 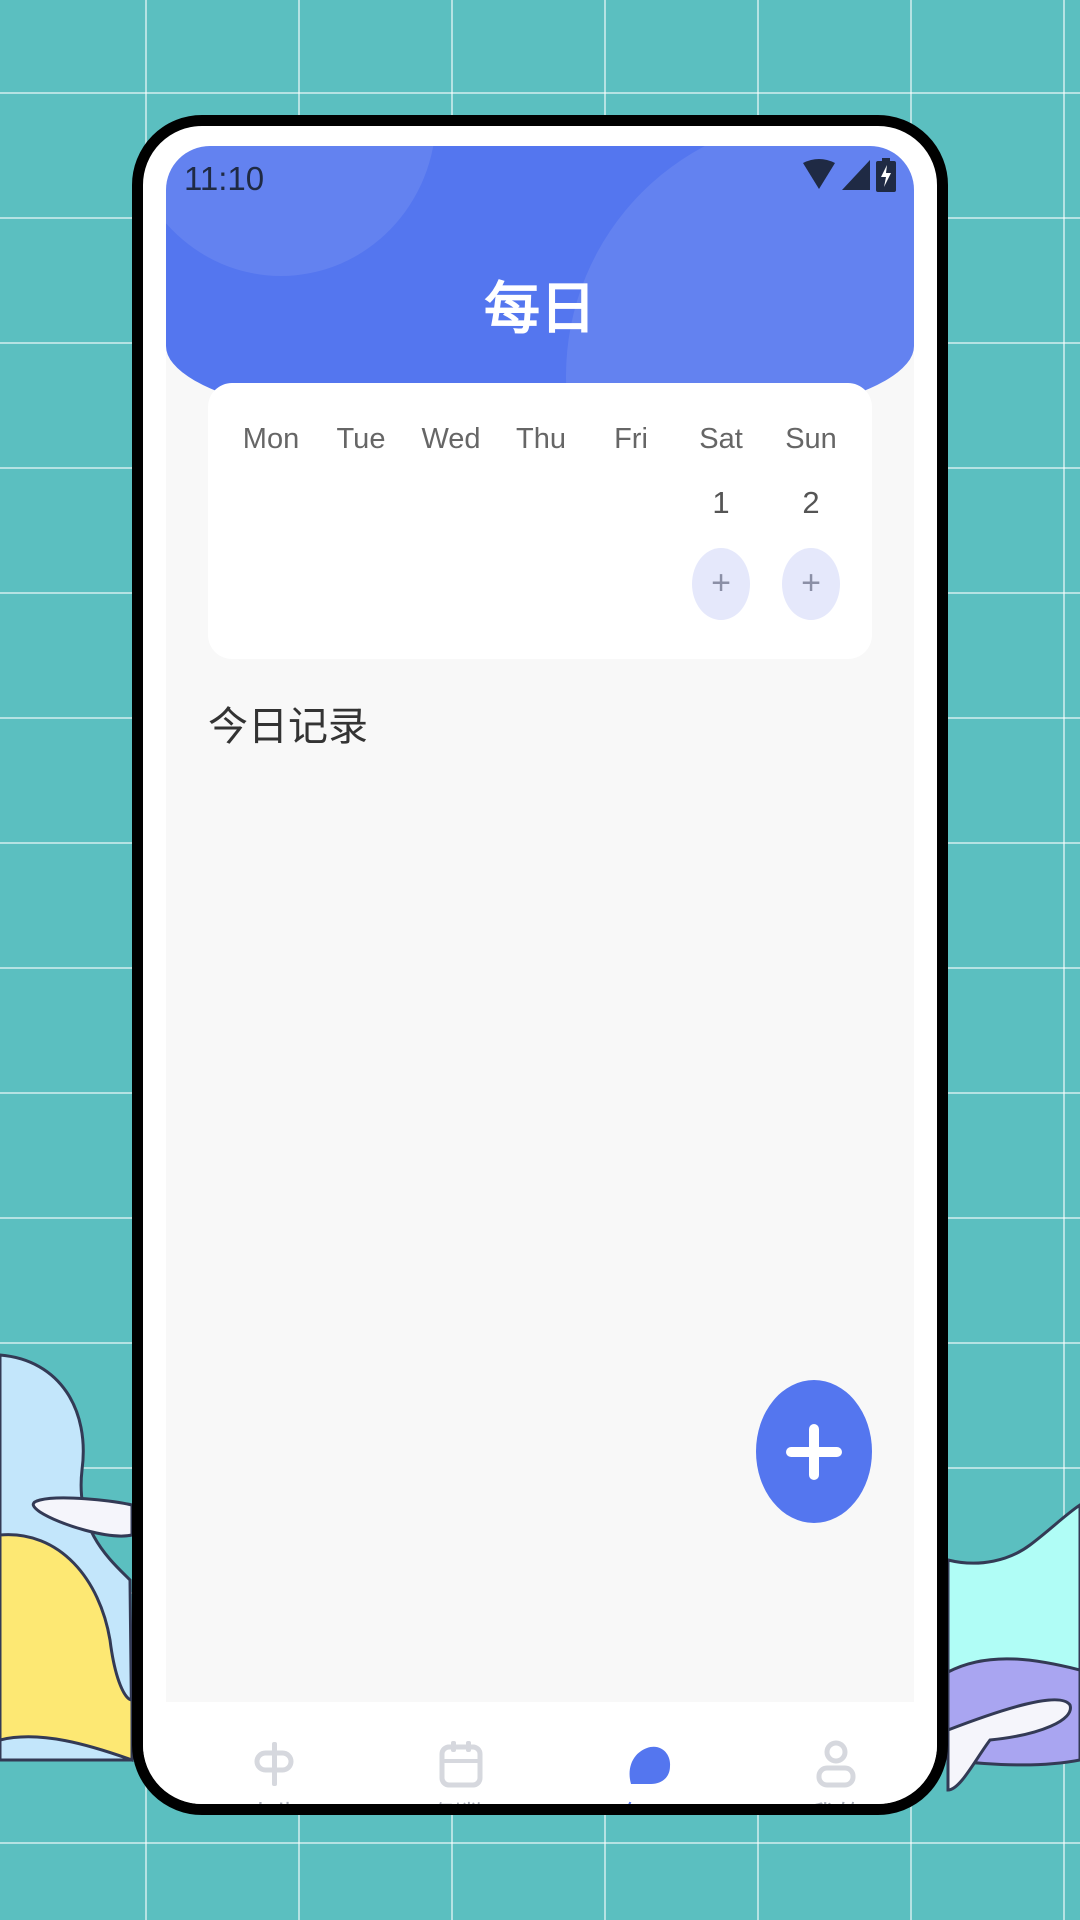 What do you see at coordinates (274, 1799) in the screenshot?
I see `tab-label: 人生` at bounding box center [274, 1799].